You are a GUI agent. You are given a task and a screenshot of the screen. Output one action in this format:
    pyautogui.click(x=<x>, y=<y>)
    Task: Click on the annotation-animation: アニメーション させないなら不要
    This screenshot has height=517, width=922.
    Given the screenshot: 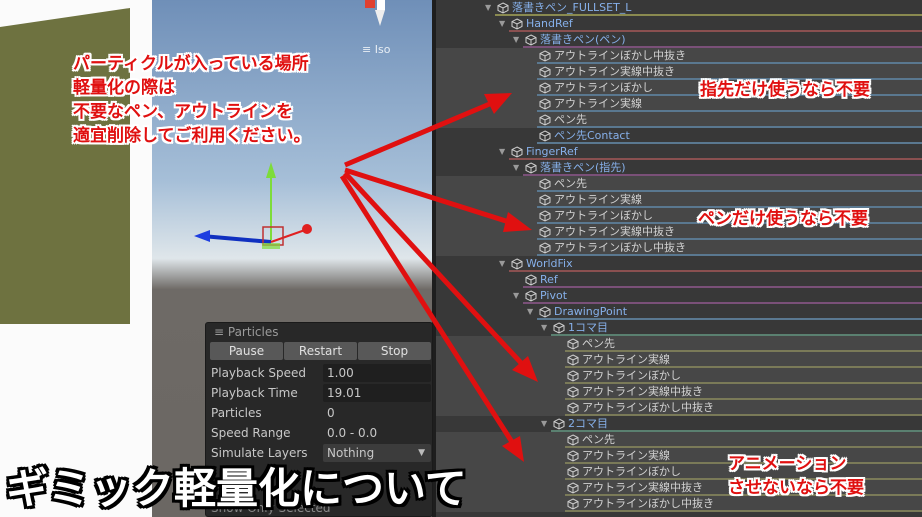 What is the action you would take?
    pyautogui.click(x=796, y=476)
    